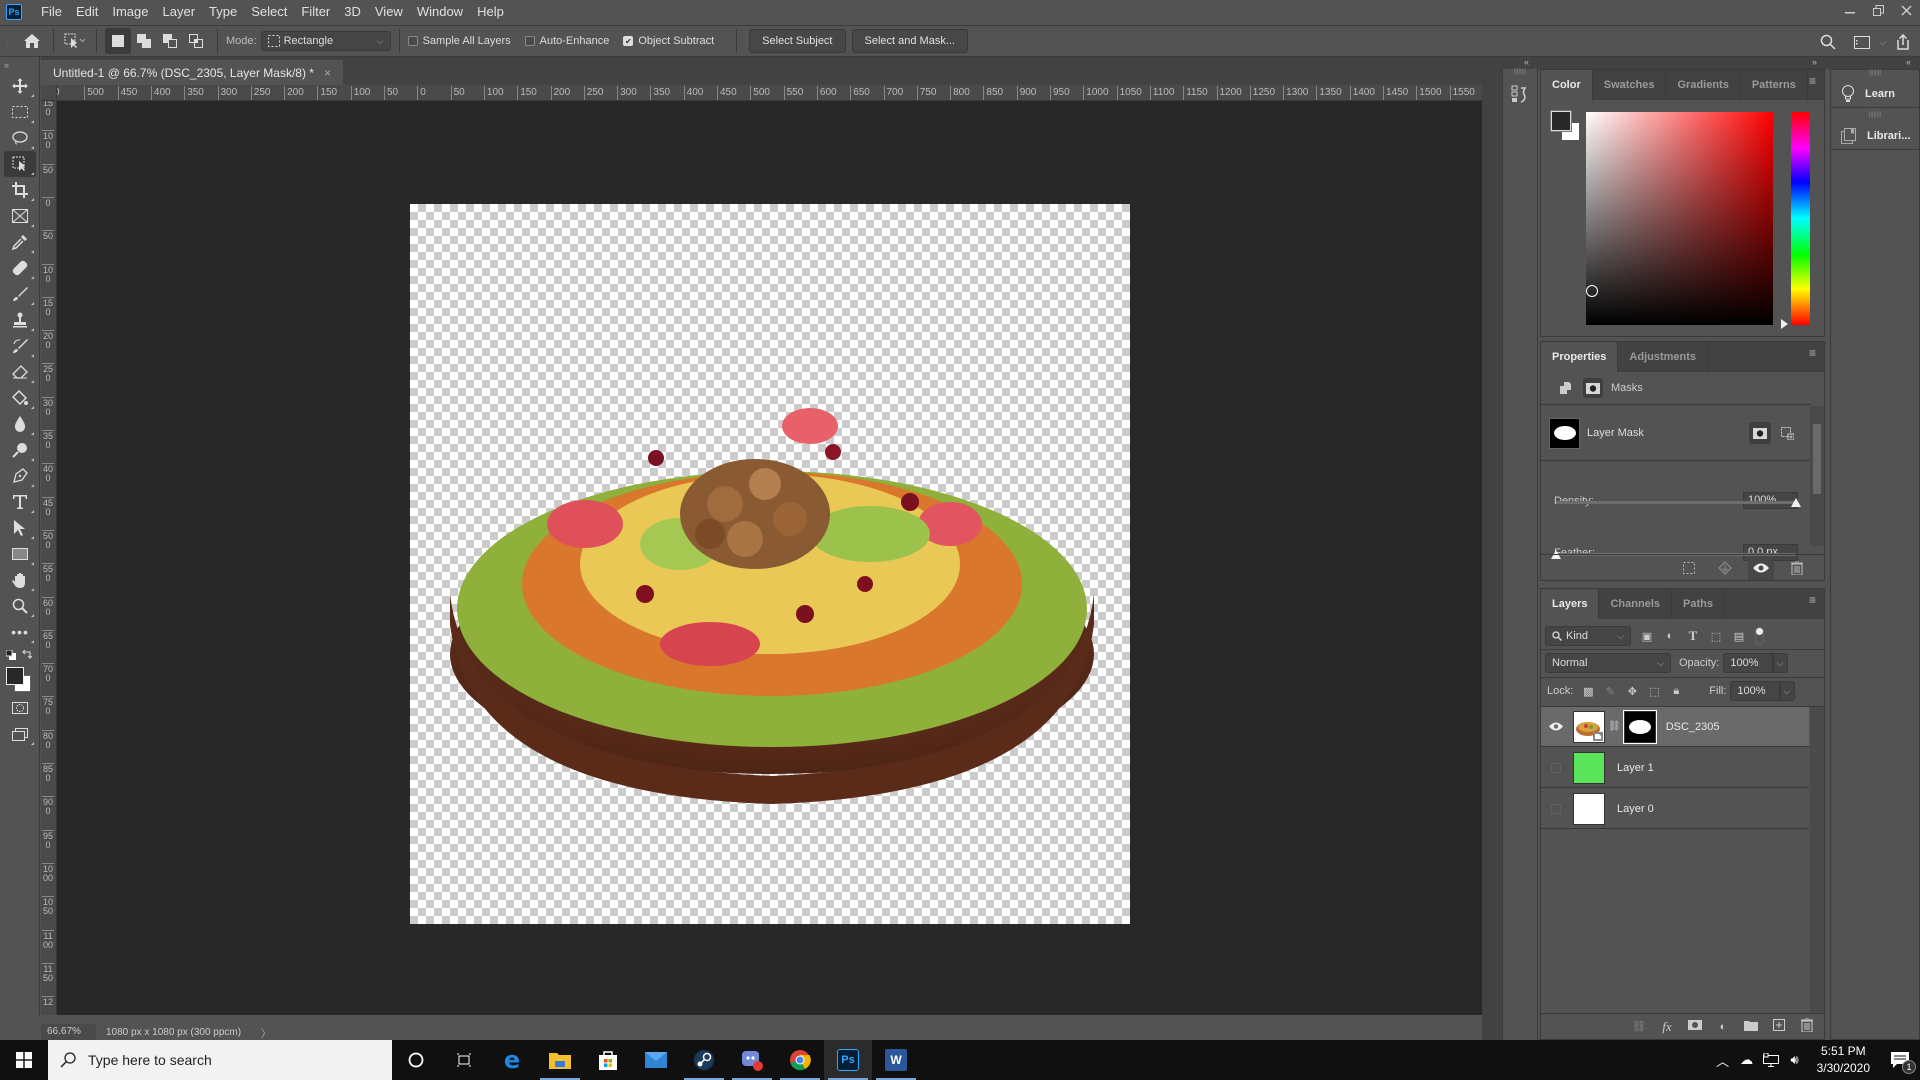 This screenshot has width=1920, height=1080. I want to click on menu-window: Window, so click(440, 12).